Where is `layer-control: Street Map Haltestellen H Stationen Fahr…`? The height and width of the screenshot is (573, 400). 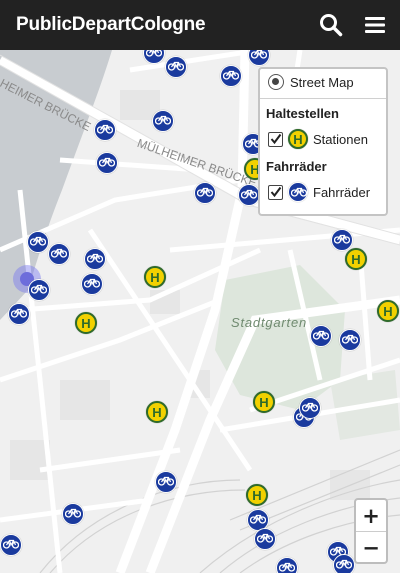 layer-control: Street Map Haltestellen H Stationen Fahr… is located at coordinates (323, 141).